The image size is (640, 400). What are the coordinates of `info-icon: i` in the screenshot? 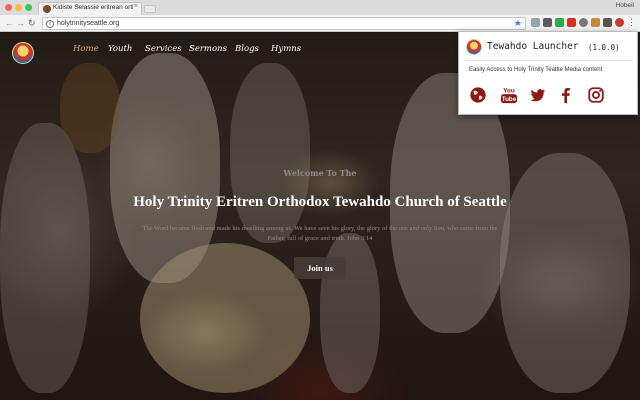 It's located at (50, 24).